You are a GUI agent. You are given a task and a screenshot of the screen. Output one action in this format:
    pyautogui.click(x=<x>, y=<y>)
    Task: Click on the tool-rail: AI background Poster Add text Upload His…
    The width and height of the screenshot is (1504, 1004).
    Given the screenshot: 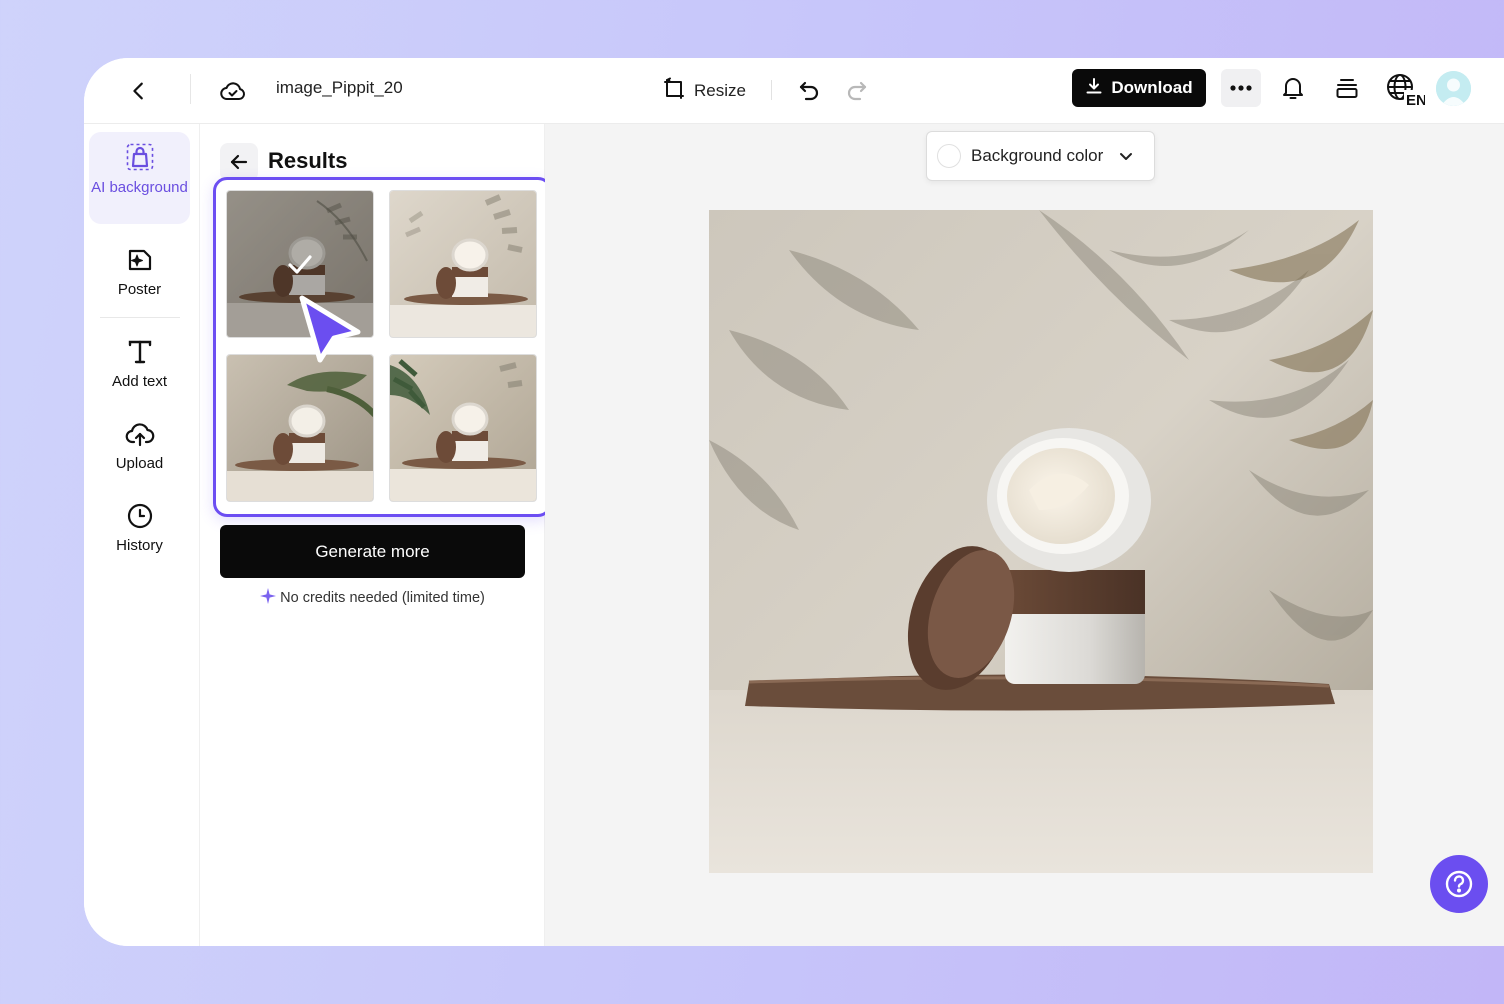 What is the action you would take?
    pyautogui.click(x=142, y=535)
    